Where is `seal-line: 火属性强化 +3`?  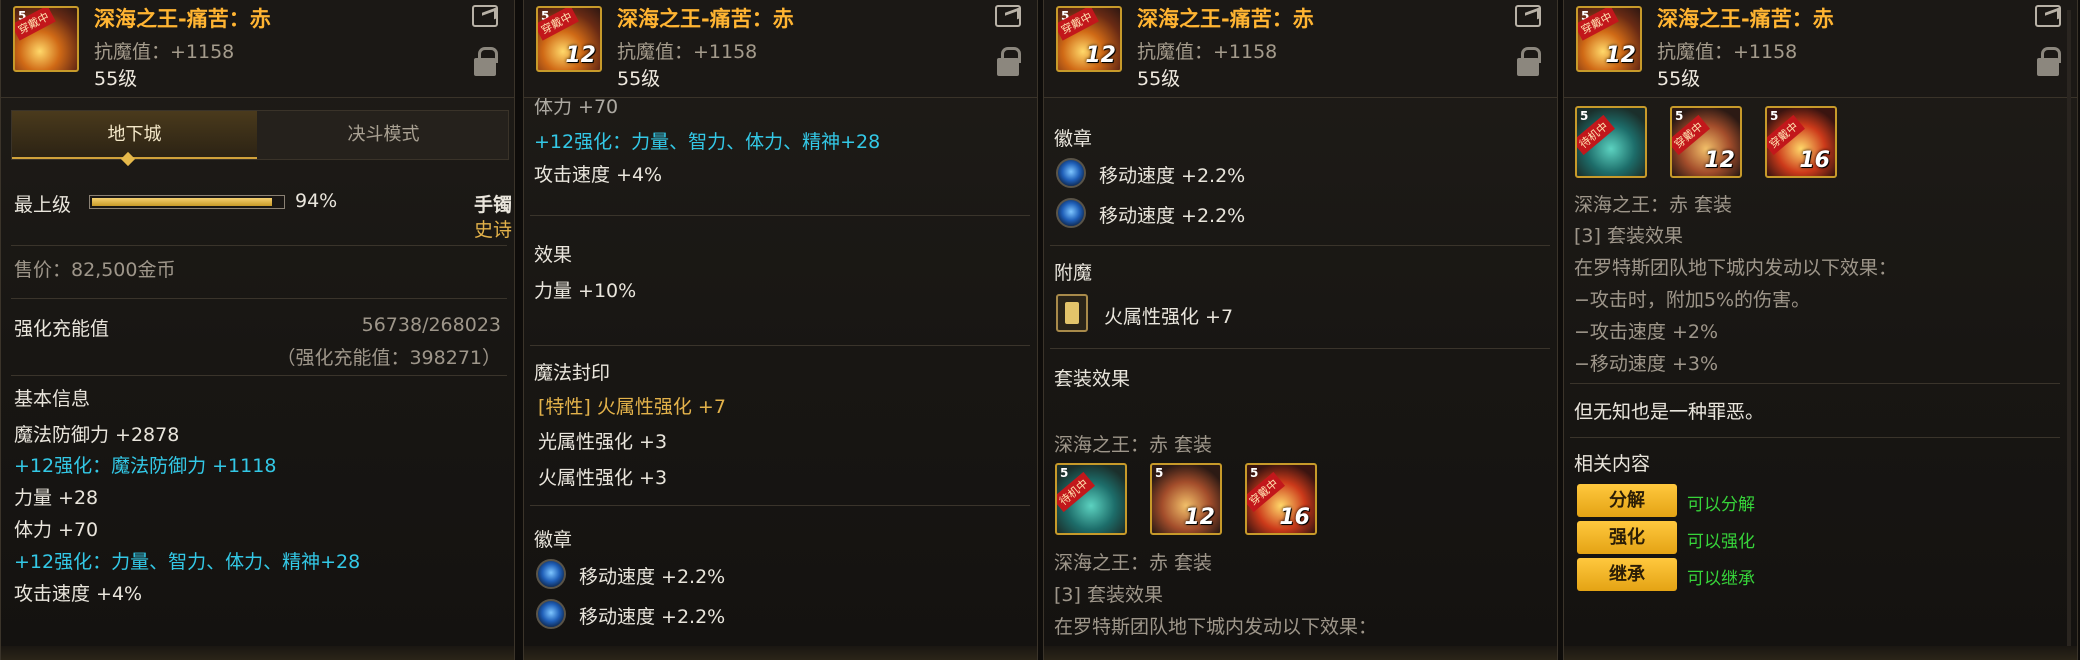
seal-line: 火属性强化 +3 is located at coordinates (603, 478).